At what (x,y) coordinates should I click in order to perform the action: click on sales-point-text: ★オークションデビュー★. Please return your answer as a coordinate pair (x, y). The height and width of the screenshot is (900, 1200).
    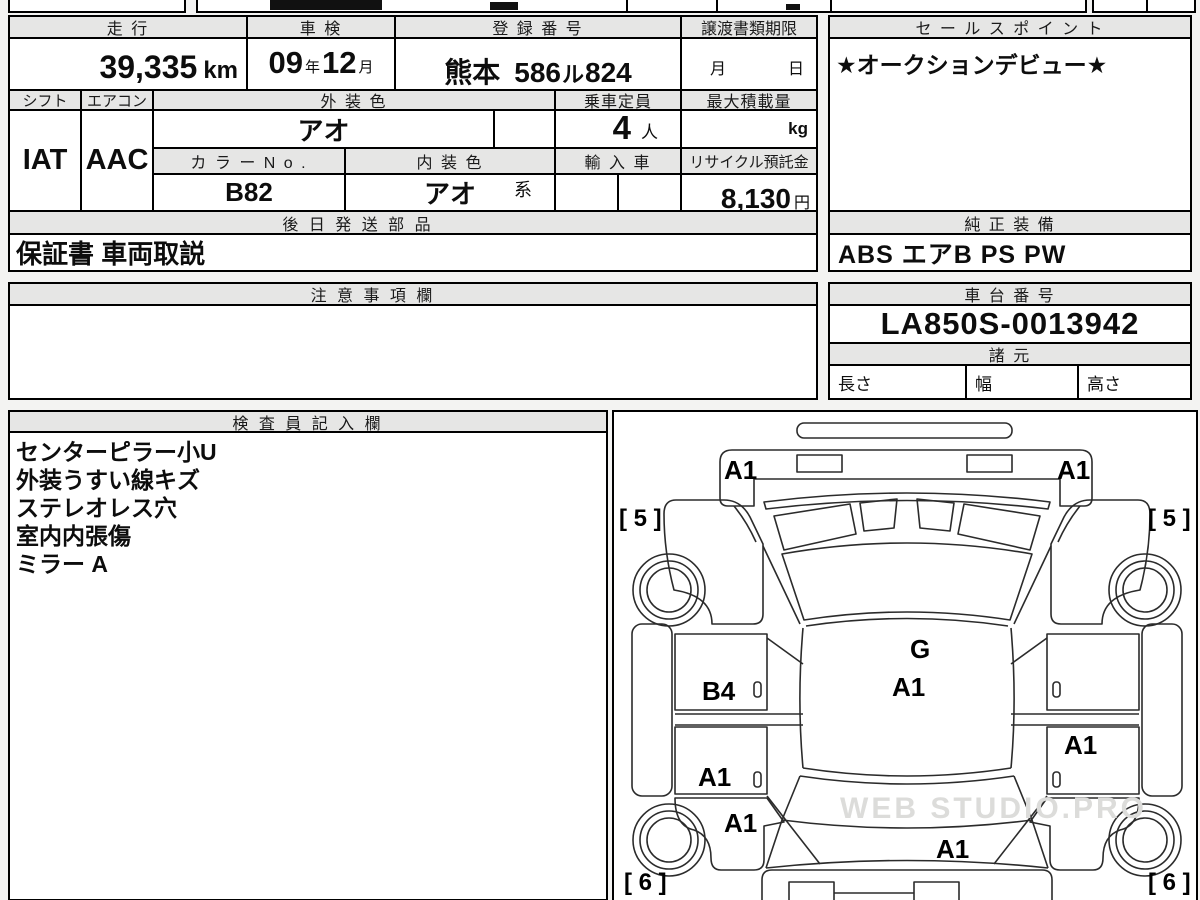
    Looking at the image, I should click on (972, 65).